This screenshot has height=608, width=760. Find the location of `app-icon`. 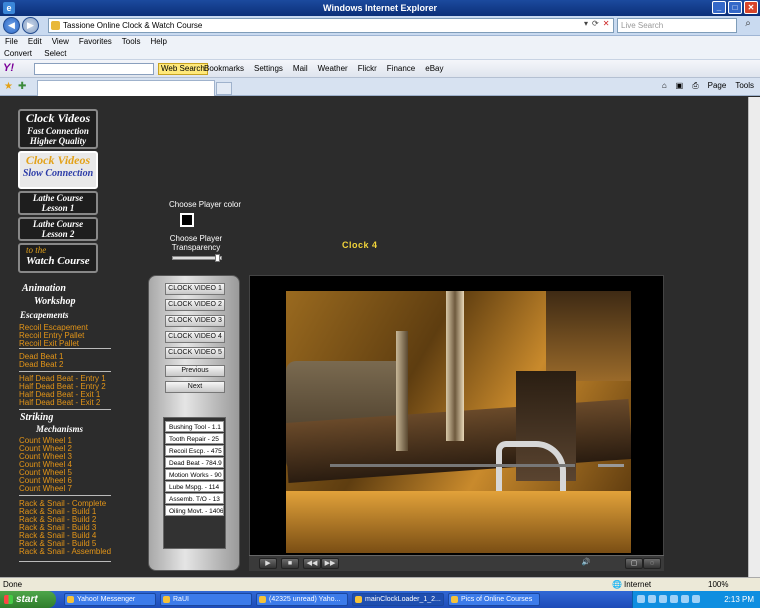

app-icon is located at coordinates (166, 599).